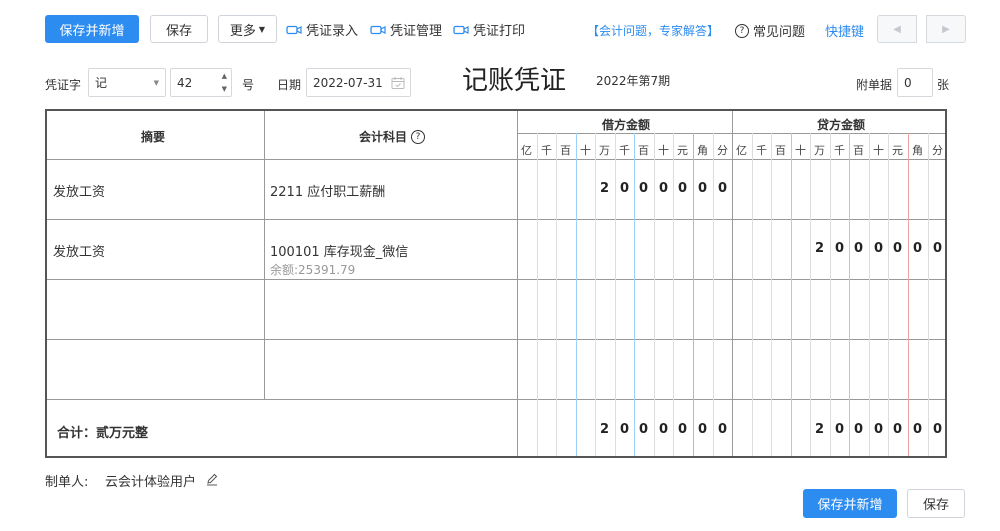  I want to click on date-input: 2022-07-31, so click(358, 82).